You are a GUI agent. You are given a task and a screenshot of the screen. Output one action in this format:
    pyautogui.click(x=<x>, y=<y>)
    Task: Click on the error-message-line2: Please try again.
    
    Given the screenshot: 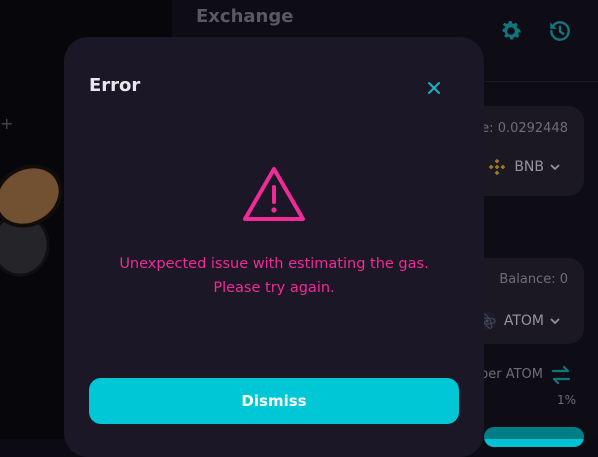 What is the action you would take?
    pyautogui.click(x=274, y=288)
    